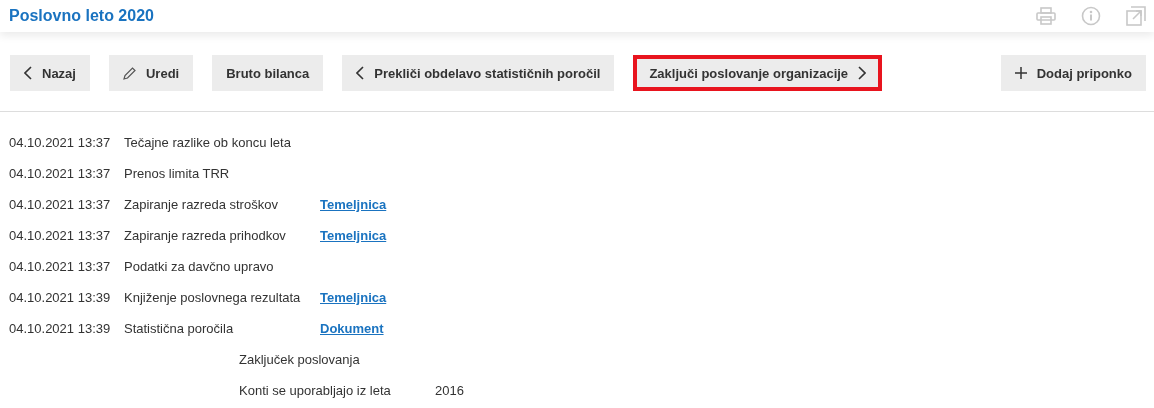 The image size is (1154, 408). Describe the element at coordinates (1020, 73) in the screenshot. I see `plus-icon` at that location.